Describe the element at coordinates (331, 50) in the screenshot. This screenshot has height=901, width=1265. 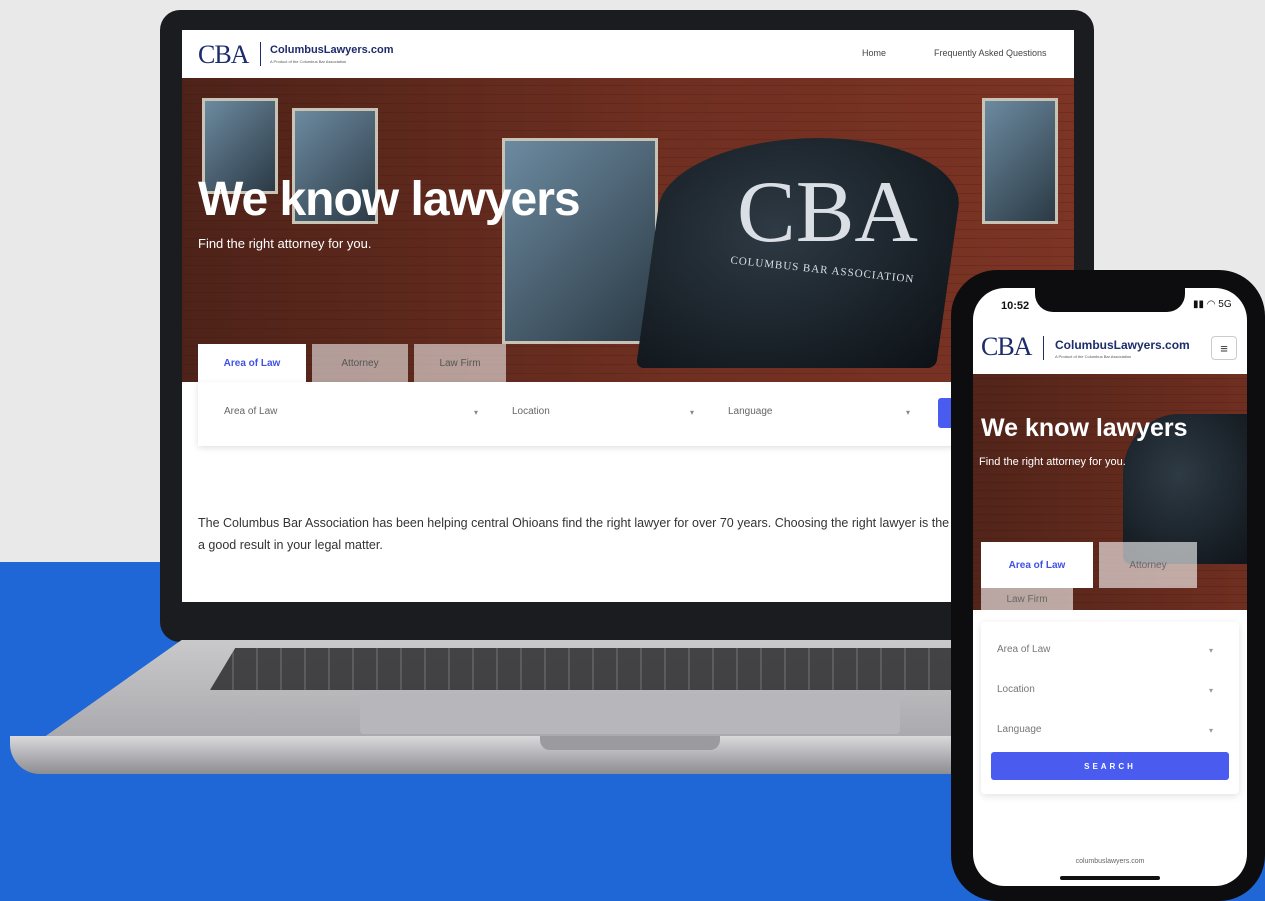
I see `brand-name: ColumbusLawyers.com` at that location.